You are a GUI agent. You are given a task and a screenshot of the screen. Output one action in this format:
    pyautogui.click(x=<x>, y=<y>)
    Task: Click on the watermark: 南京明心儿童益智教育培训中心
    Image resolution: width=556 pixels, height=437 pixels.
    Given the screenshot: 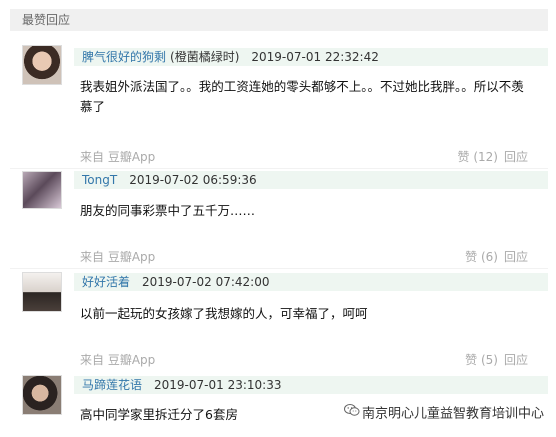 What is the action you would take?
    pyautogui.click(x=444, y=414)
    